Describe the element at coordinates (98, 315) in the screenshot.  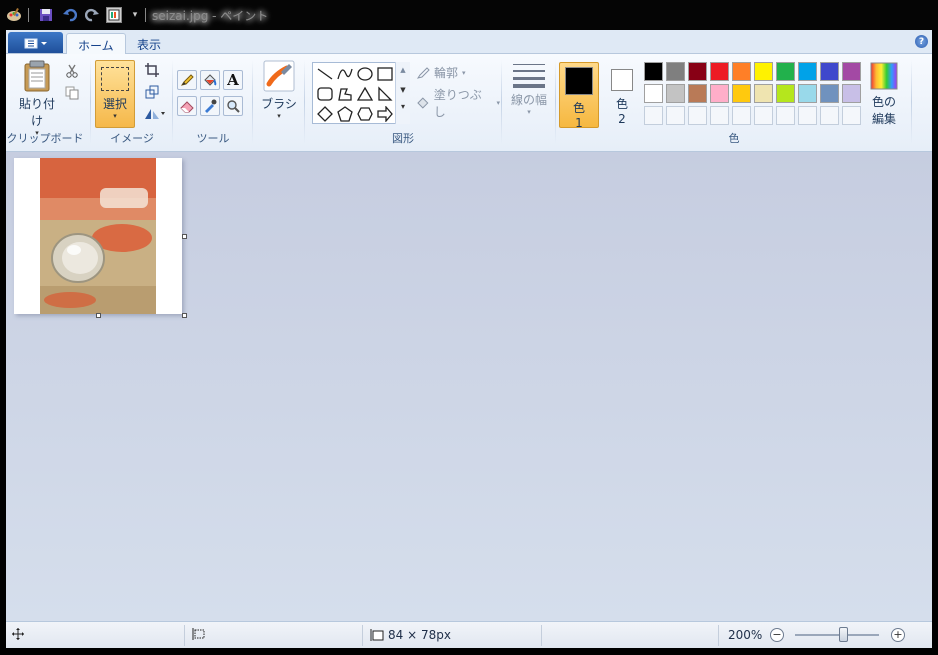
I see `resize-handle-bottom` at that location.